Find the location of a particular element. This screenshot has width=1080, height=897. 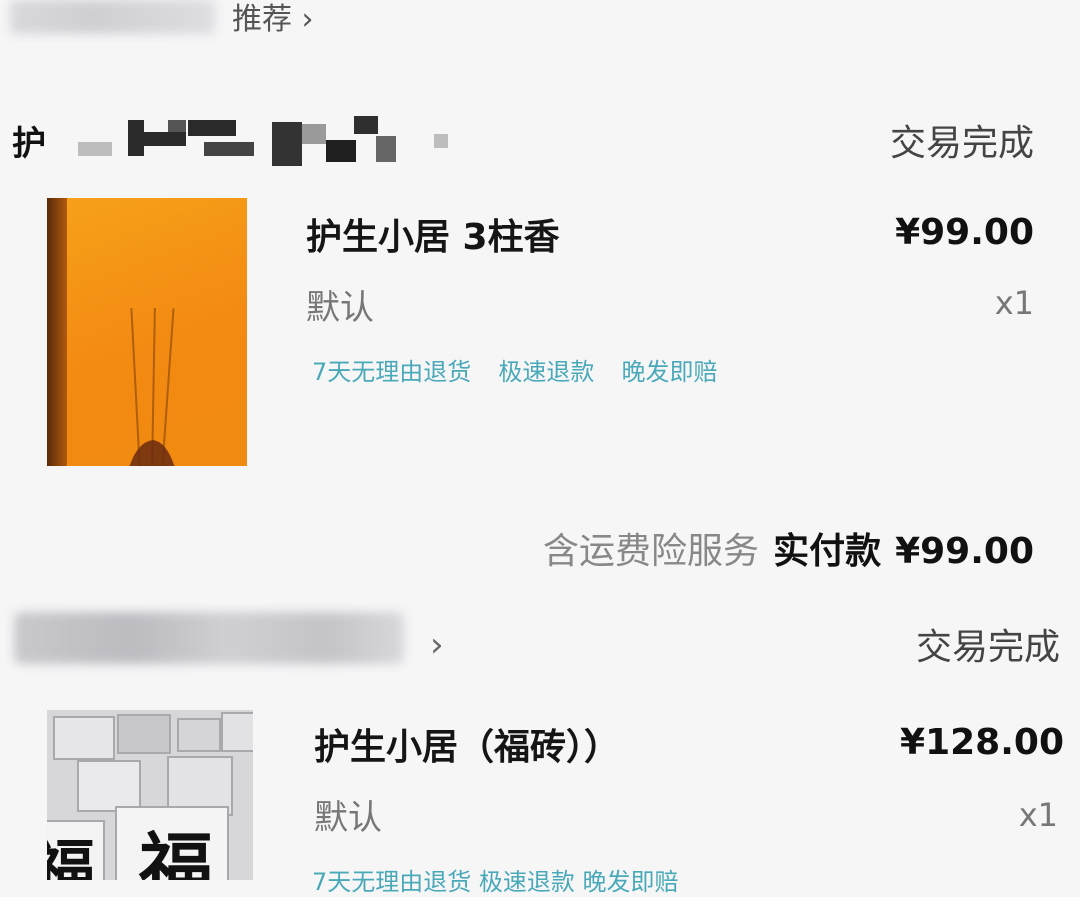

product-thumbnail is located at coordinates (147, 332).